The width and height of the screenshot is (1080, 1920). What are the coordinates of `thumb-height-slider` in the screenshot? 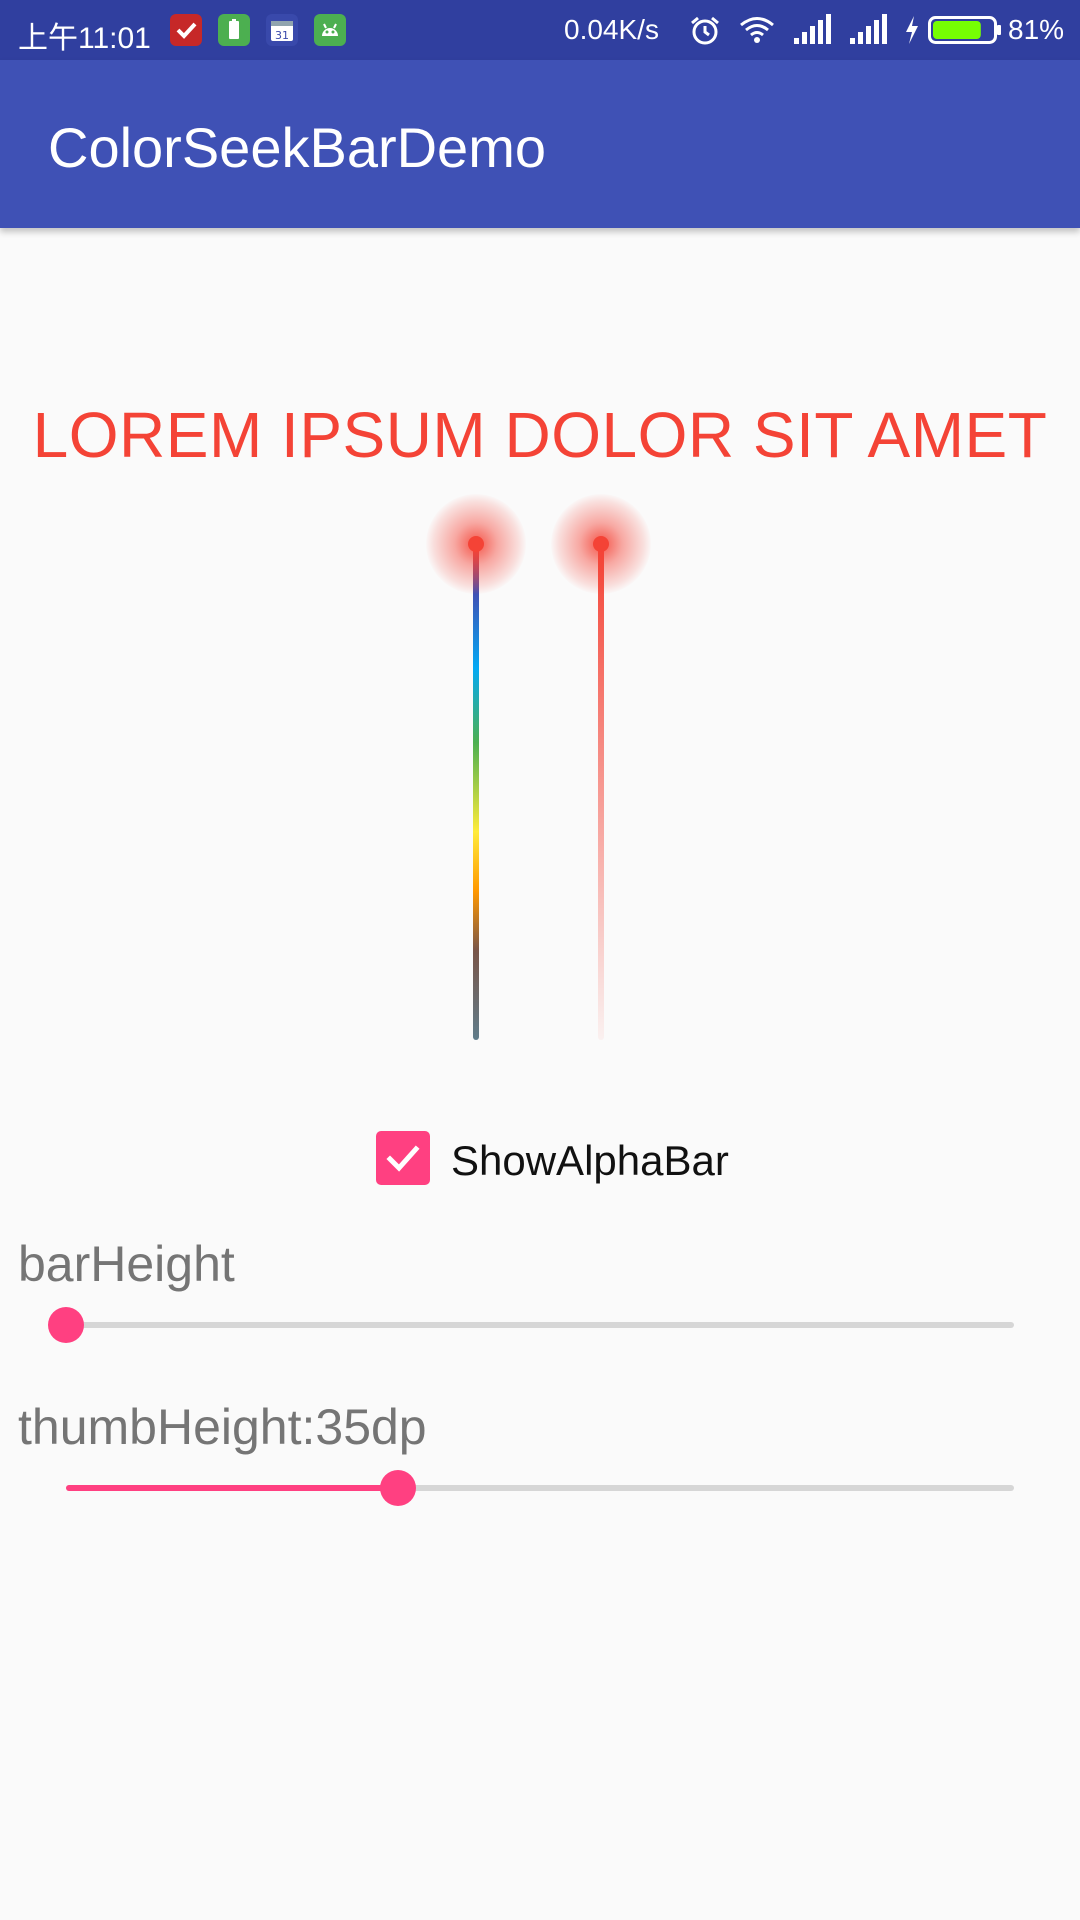 It's located at (540, 1488).